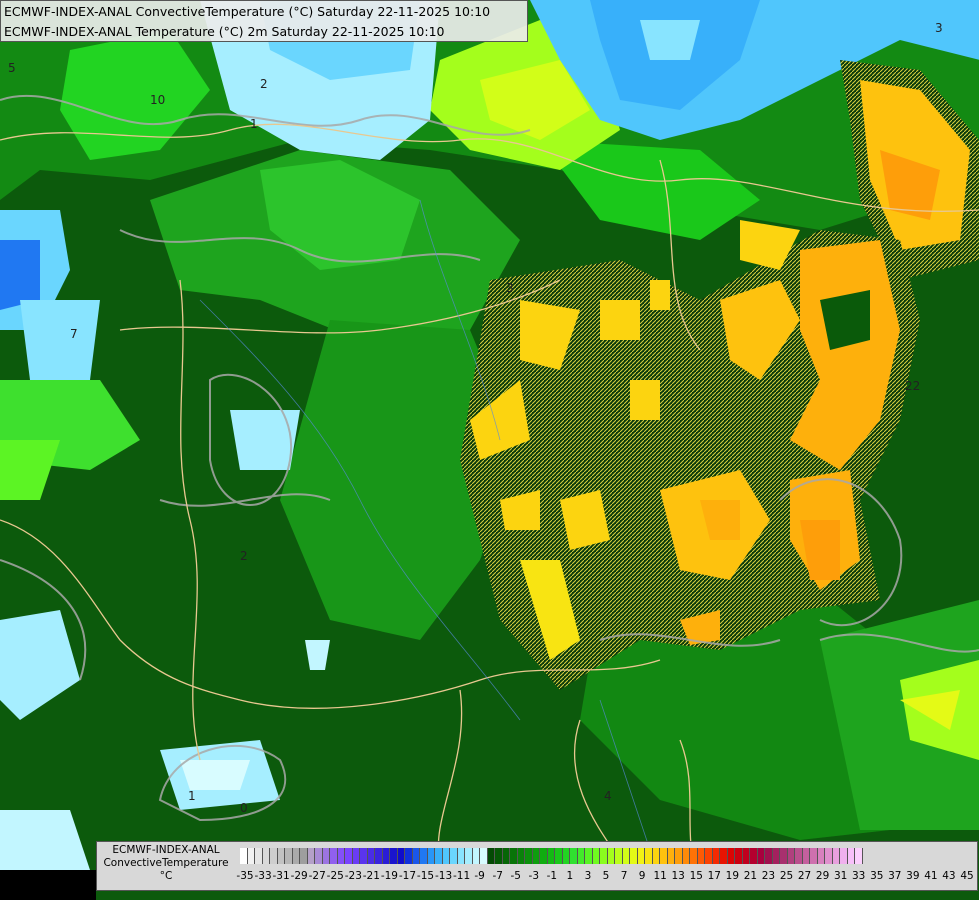 This screenshot has height=900, width=979. What do you see at coordinates (48, 885) in the screenshot?
I see `map-corner-fill` at bounding box center [48, 885].